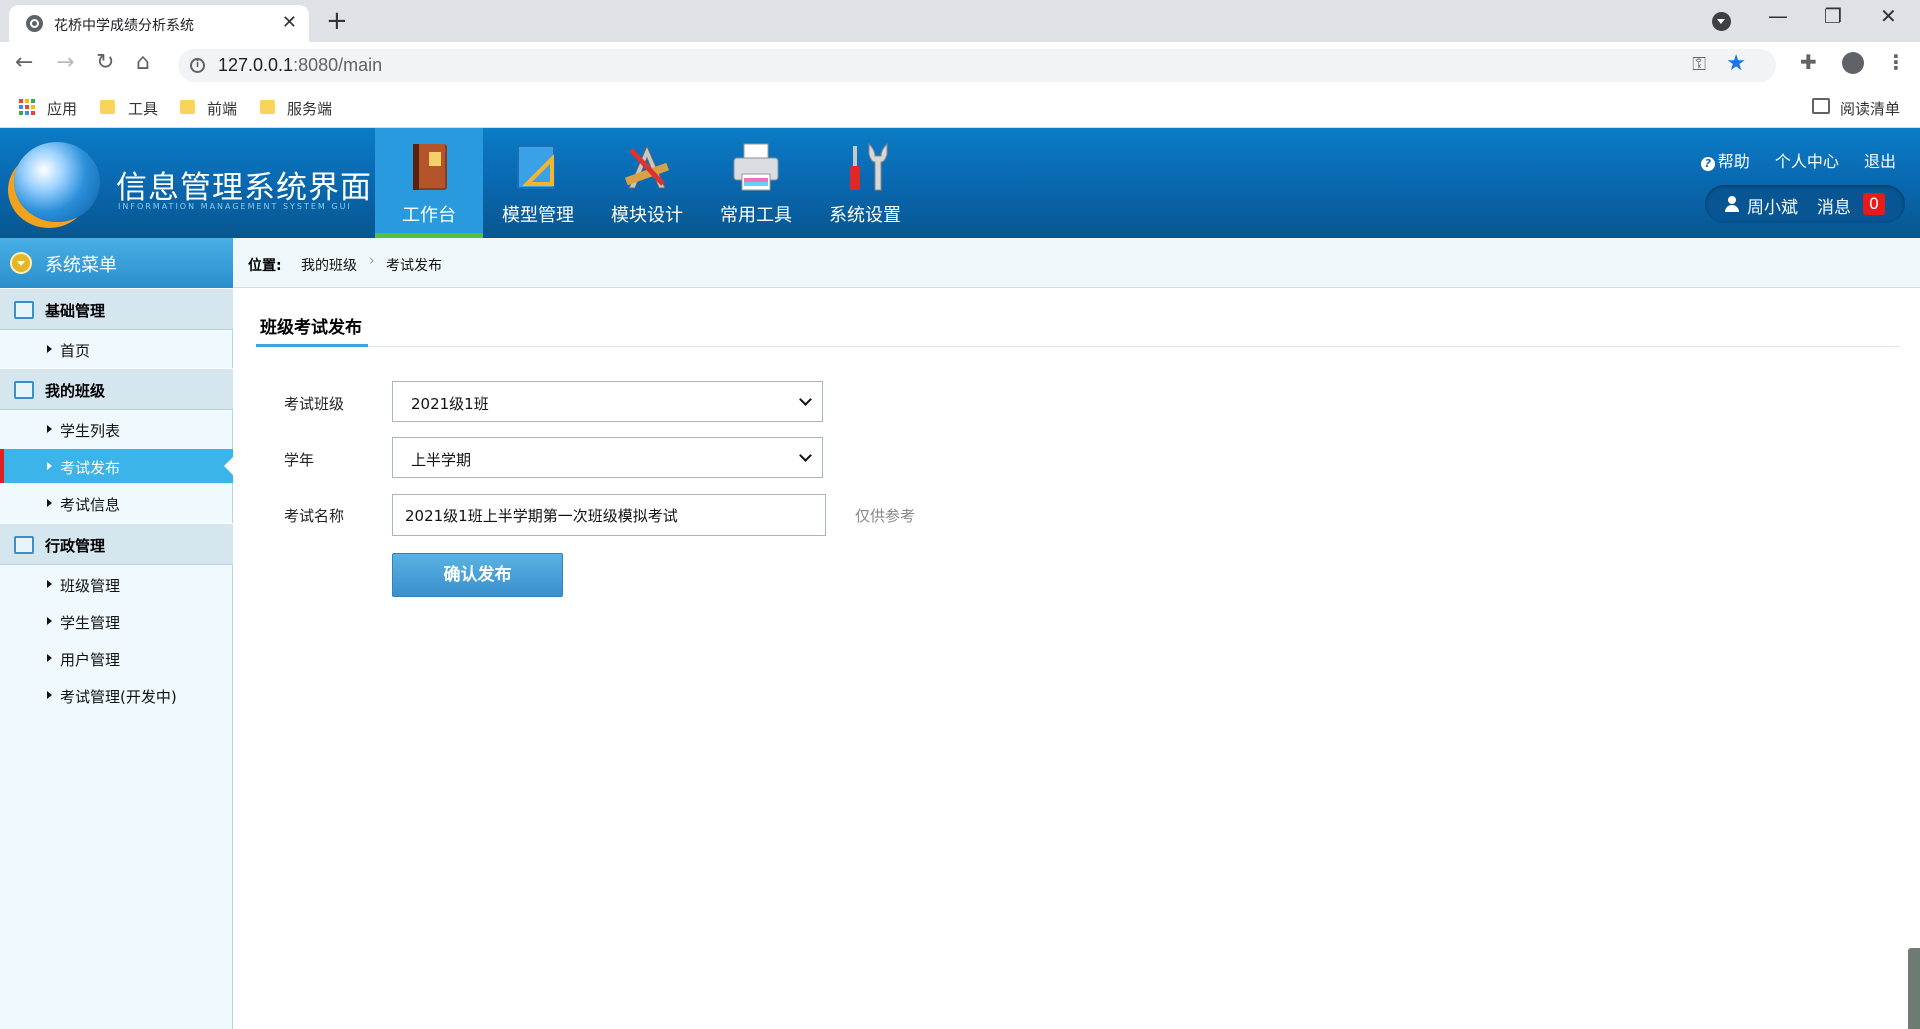 The width and height of the screenshot is (1920, 1029). I want to click on confirm-publish-button: 确认发布, so click(477, 575).